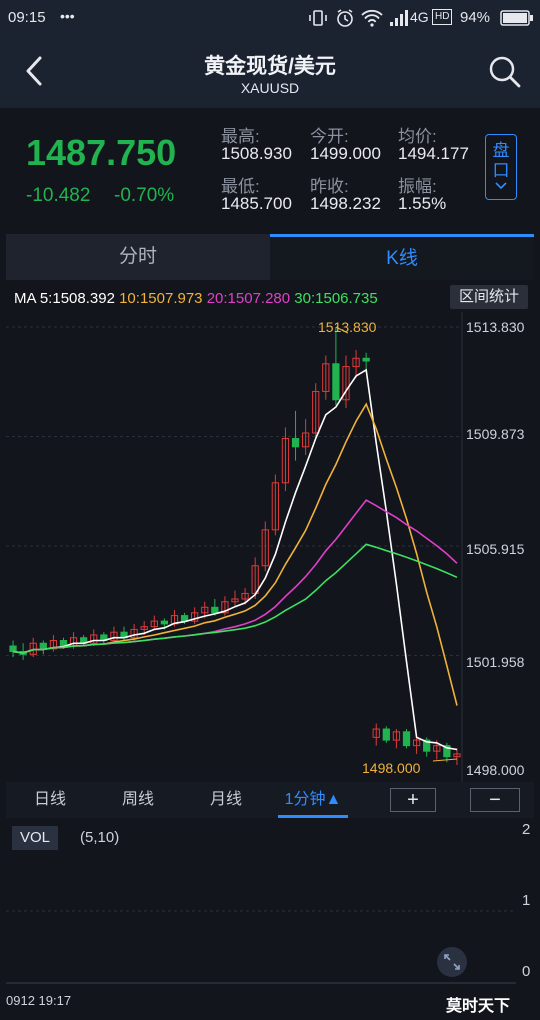  I want to click on stat-avg: 1494.177, so click(433, 153).